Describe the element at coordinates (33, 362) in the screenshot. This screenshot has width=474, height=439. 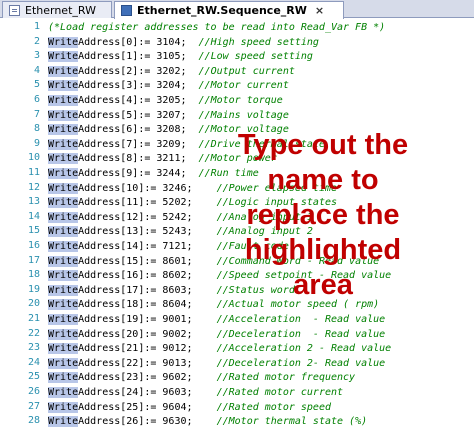
I see `line-number: 24` at that location.